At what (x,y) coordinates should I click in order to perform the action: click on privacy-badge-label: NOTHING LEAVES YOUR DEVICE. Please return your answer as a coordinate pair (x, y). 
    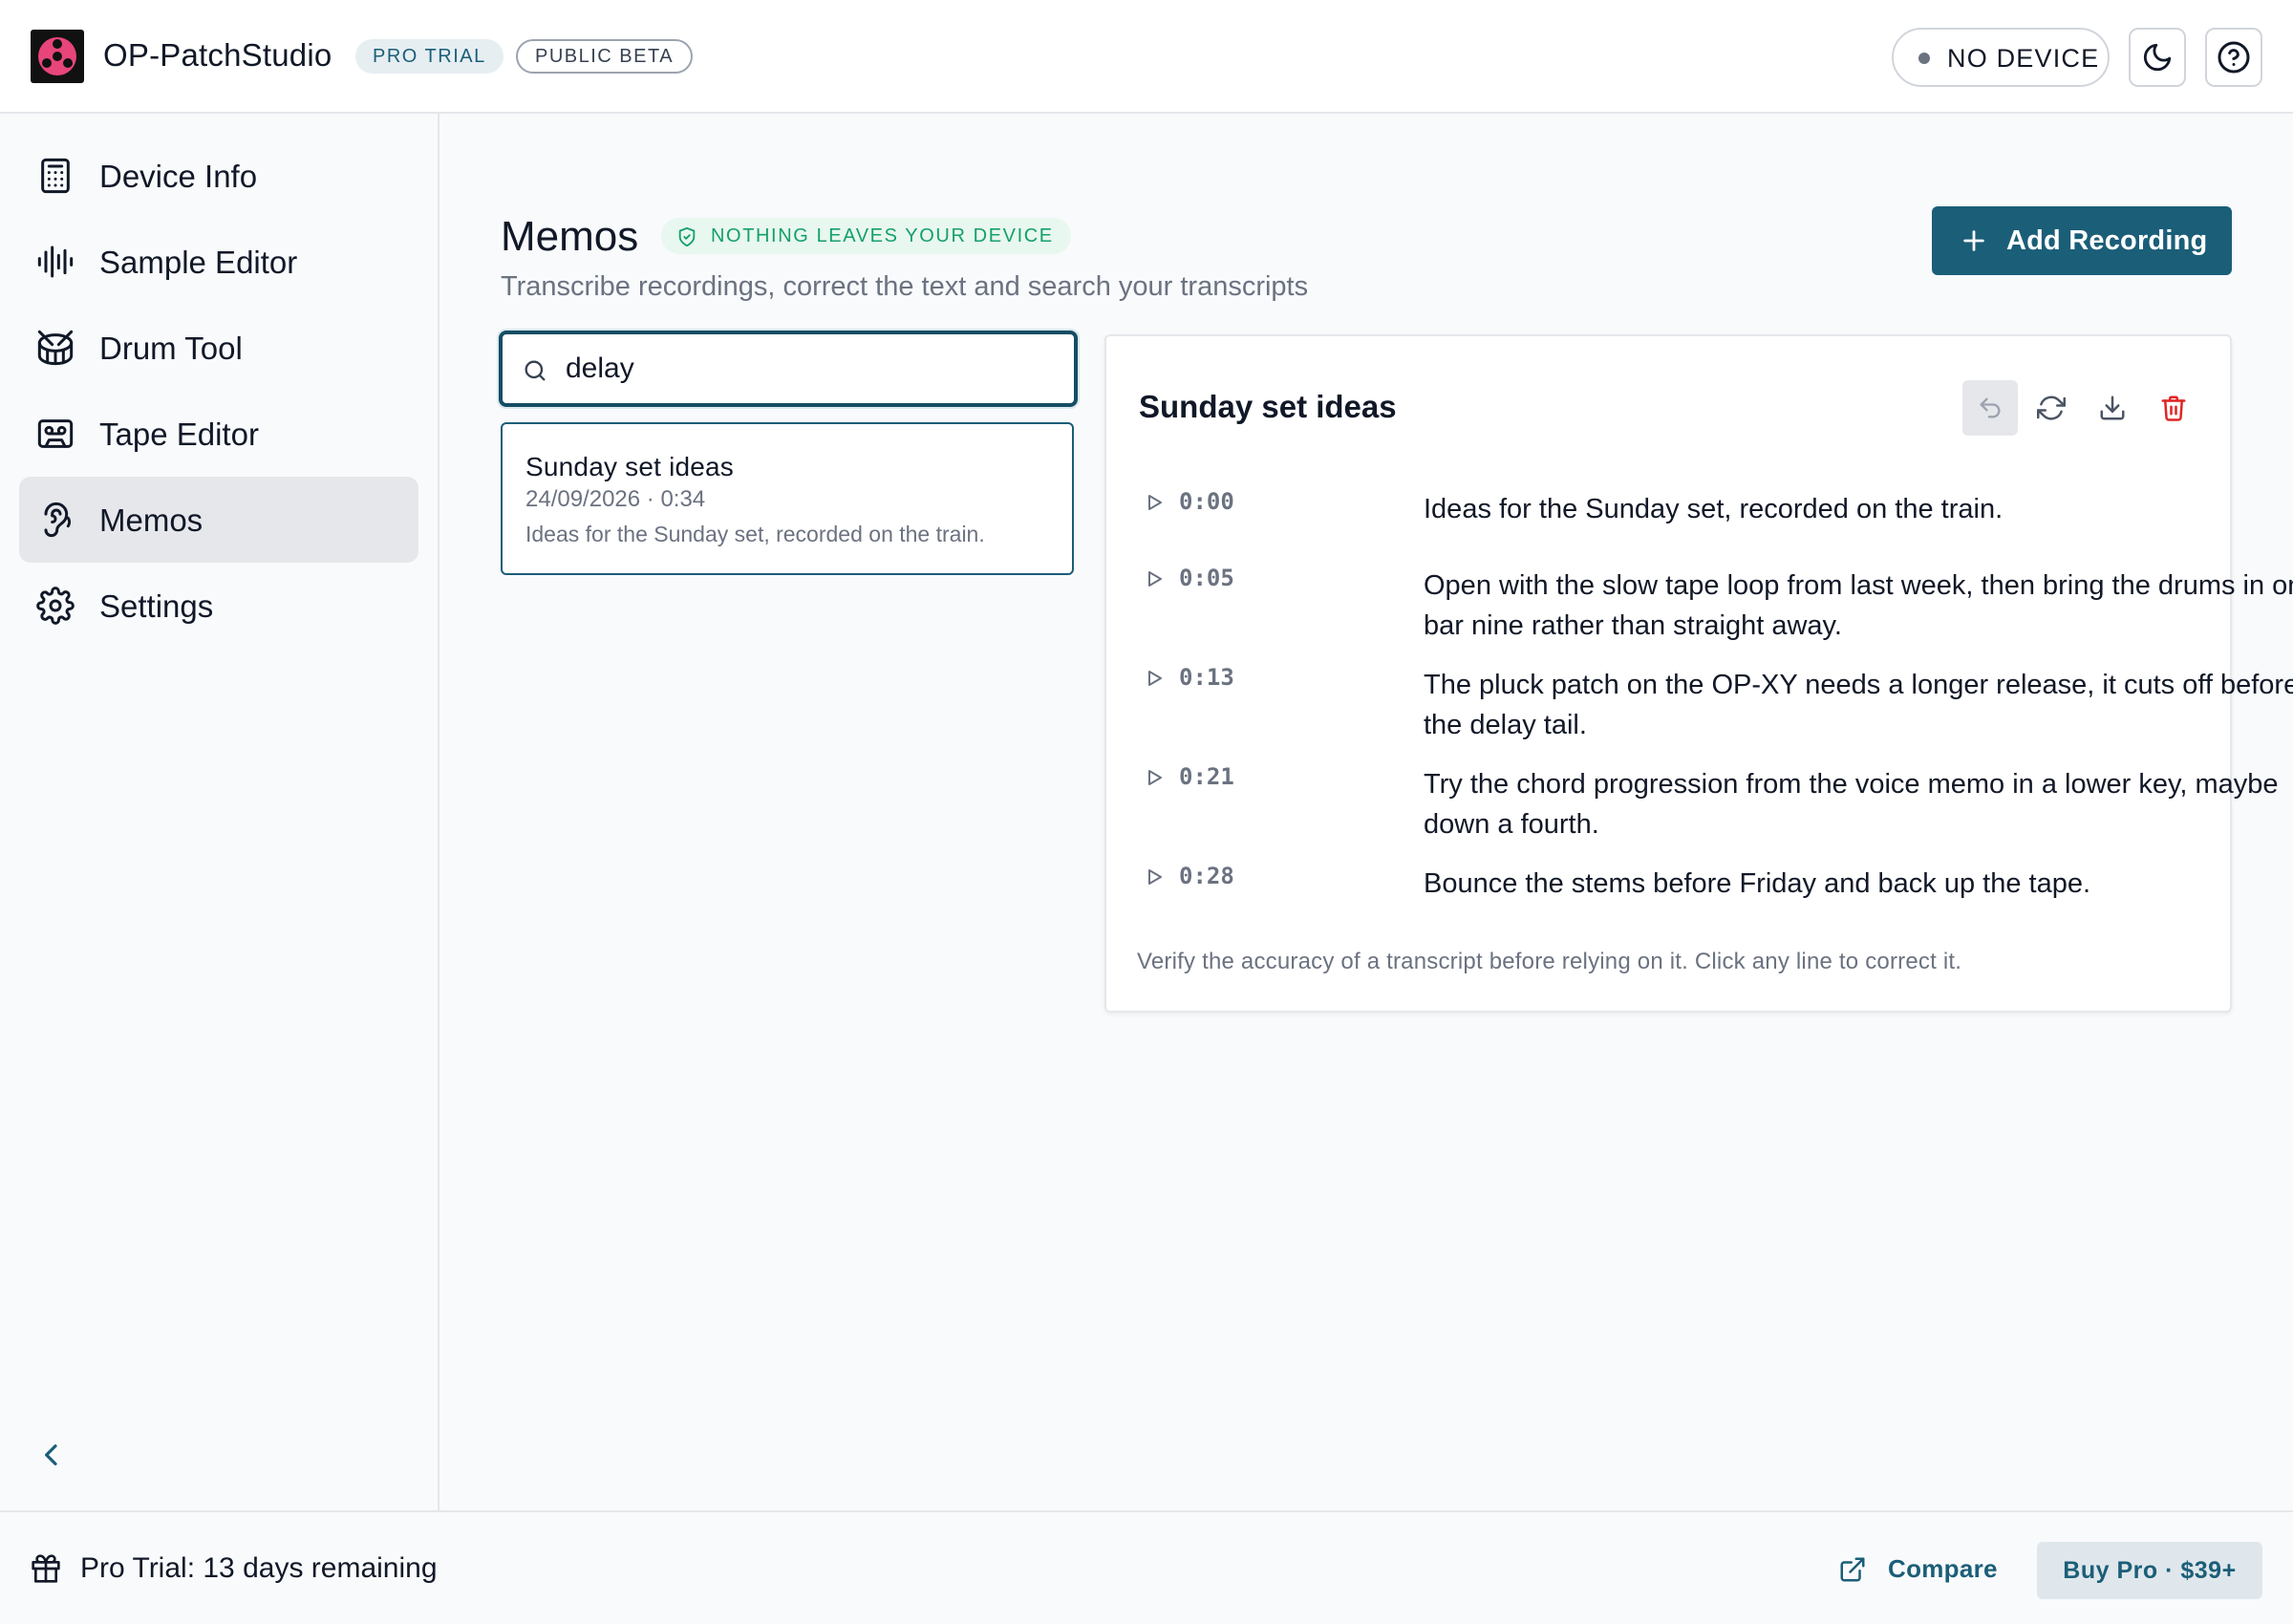
    Looking at the image, I should click on (882, 236).